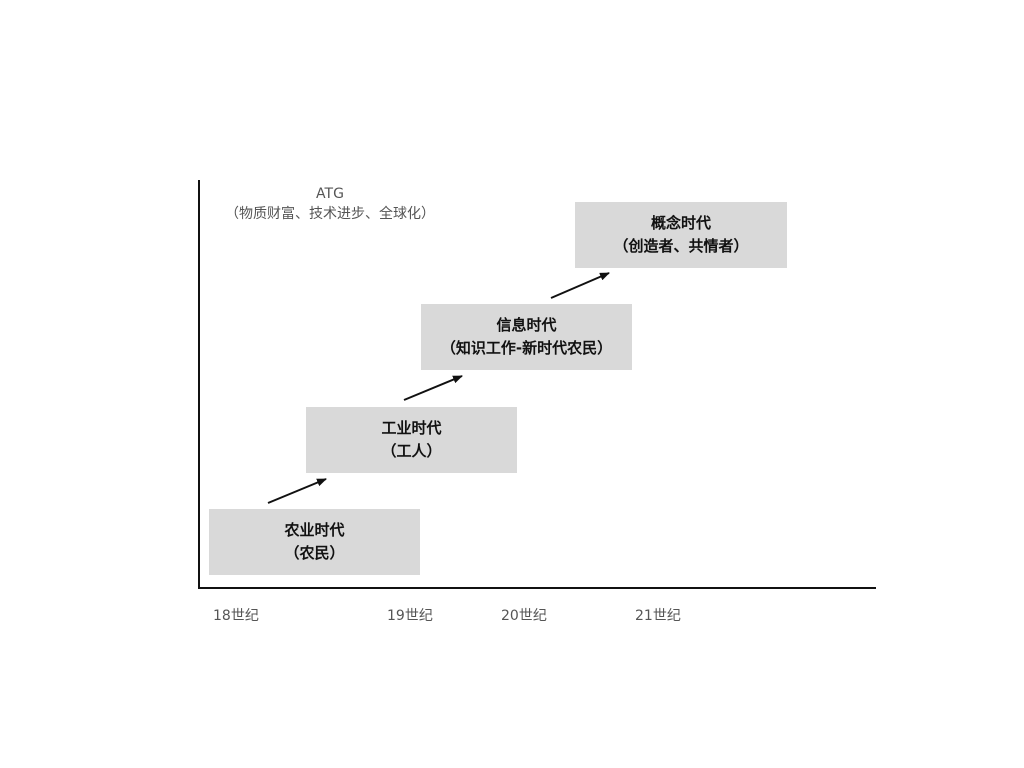  I want to click on century-label-20: 20世纪, so click(524, 616).